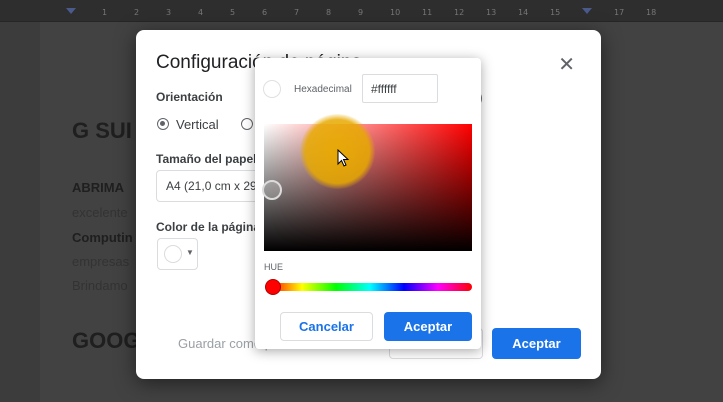 The width and height of the screenshot is (723, 402). What do you see at coordinates (101, 261) in the screenshot?
I see `document-text: empresas` at bounding box center [101, 261].